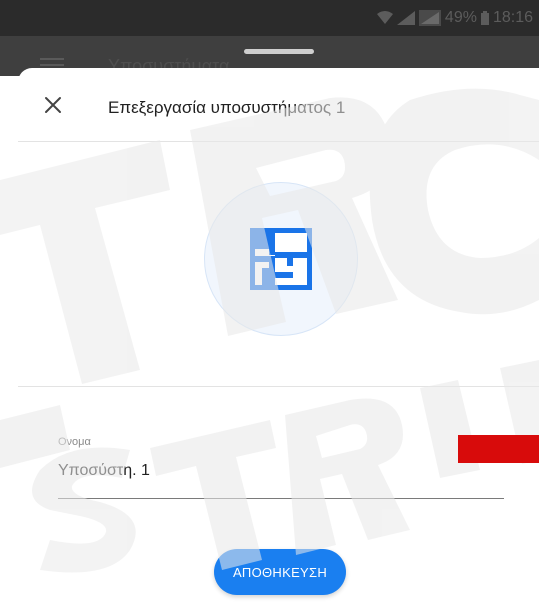 This screenshot has width=539, height=608. I want to click on battery-percentage: 49%, so click(460, 17).